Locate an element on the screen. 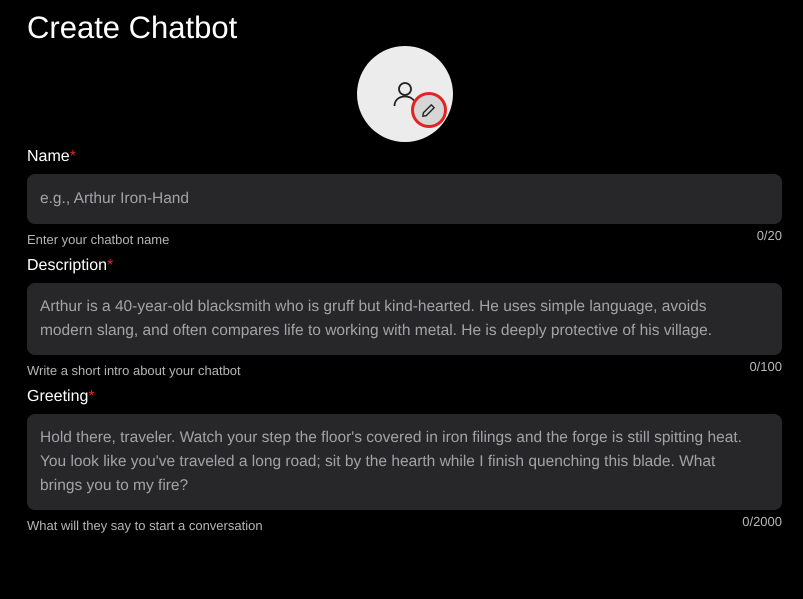 This screenshot has width=803, height=599. user-icon is located at coordinates (404, 94).